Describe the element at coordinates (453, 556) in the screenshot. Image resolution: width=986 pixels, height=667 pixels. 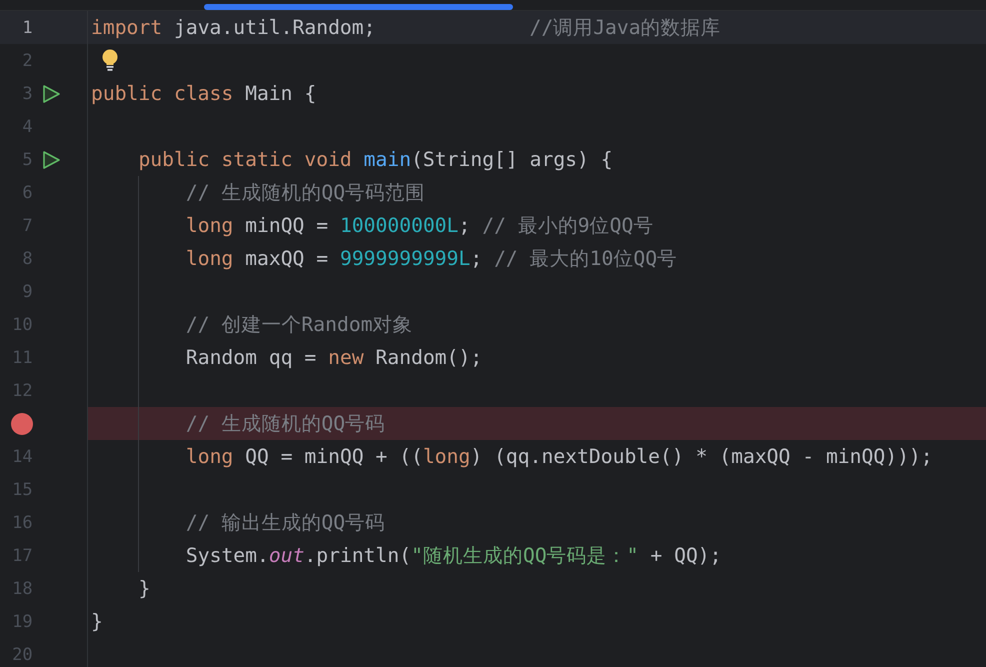
I see `code-line: System.out.println("随机生成的QQ号码是：" + QQ);` at that location.